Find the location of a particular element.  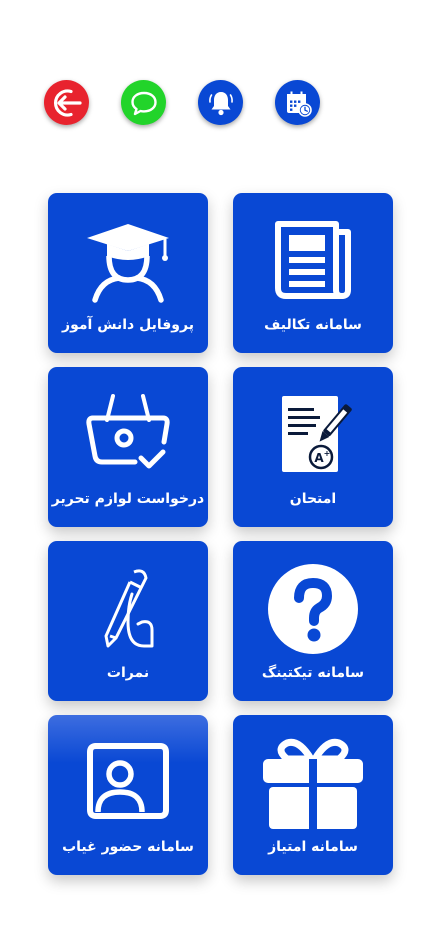

tile-attendance: سامانه حضور غیاب is located at coordinates (128, 795).